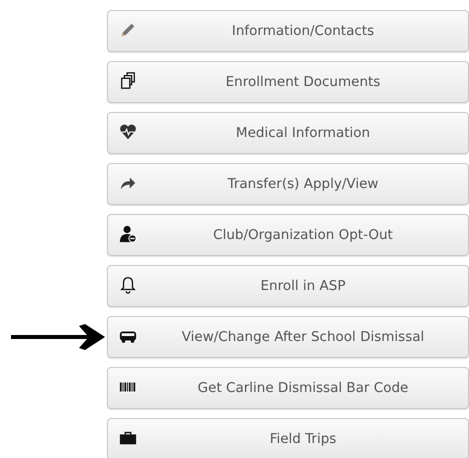  What do you see at coordinates (288, 438) in the screenshot?
I see `menu-button: Field Trips` at bounding box center [288, 438].